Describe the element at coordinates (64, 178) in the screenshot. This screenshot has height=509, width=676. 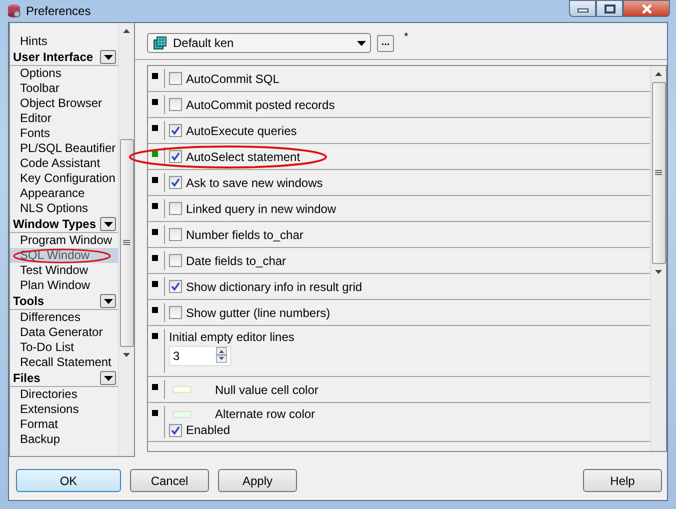
I see `sidebar-item: Key Configuration` at that location.